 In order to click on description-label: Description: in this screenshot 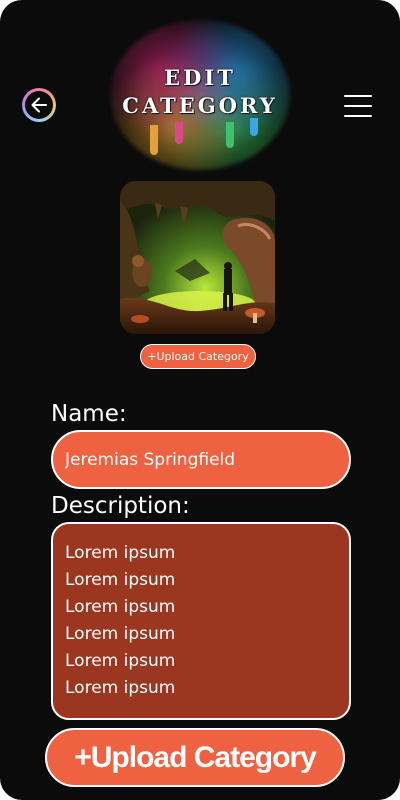, I will do `click(120, 506)`.